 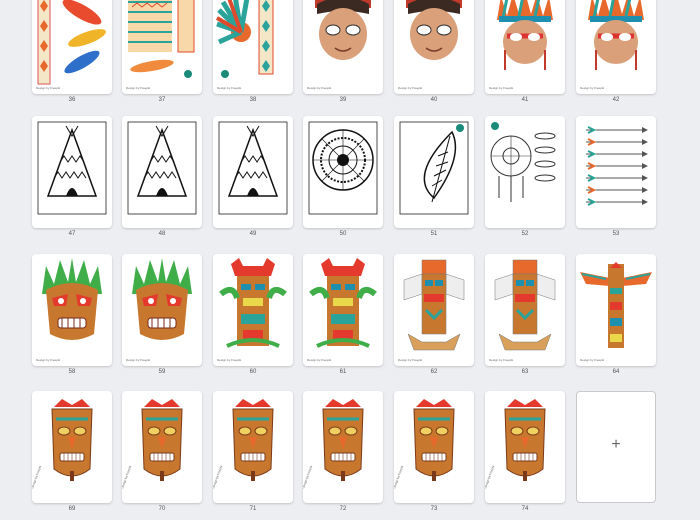 I want to click on page-number: 51, so click(x=434, y=234).